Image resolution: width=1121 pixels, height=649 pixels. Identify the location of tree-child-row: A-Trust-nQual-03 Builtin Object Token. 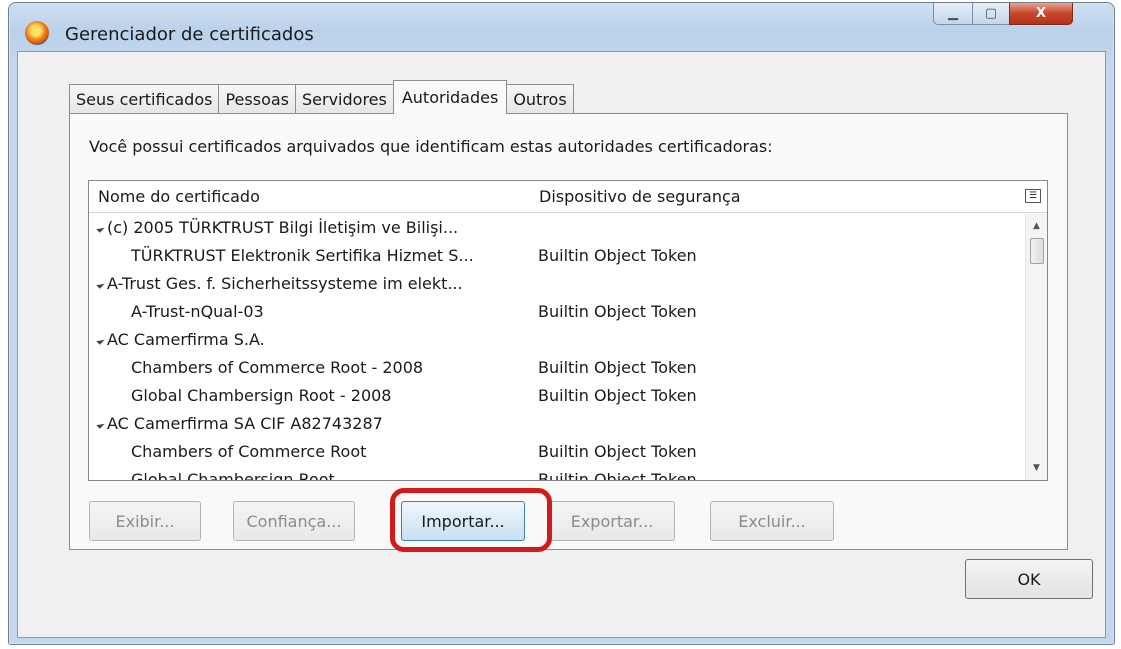
(558, 312).